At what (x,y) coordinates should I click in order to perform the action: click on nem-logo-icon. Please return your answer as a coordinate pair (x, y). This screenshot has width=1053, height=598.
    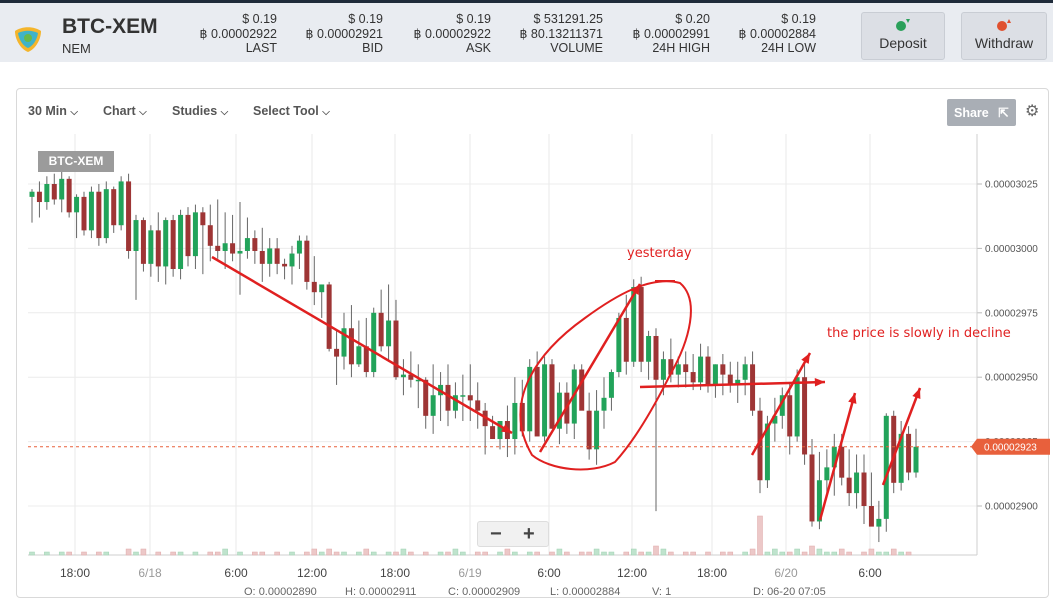
    Looking at the image, I should click on (28, 39).